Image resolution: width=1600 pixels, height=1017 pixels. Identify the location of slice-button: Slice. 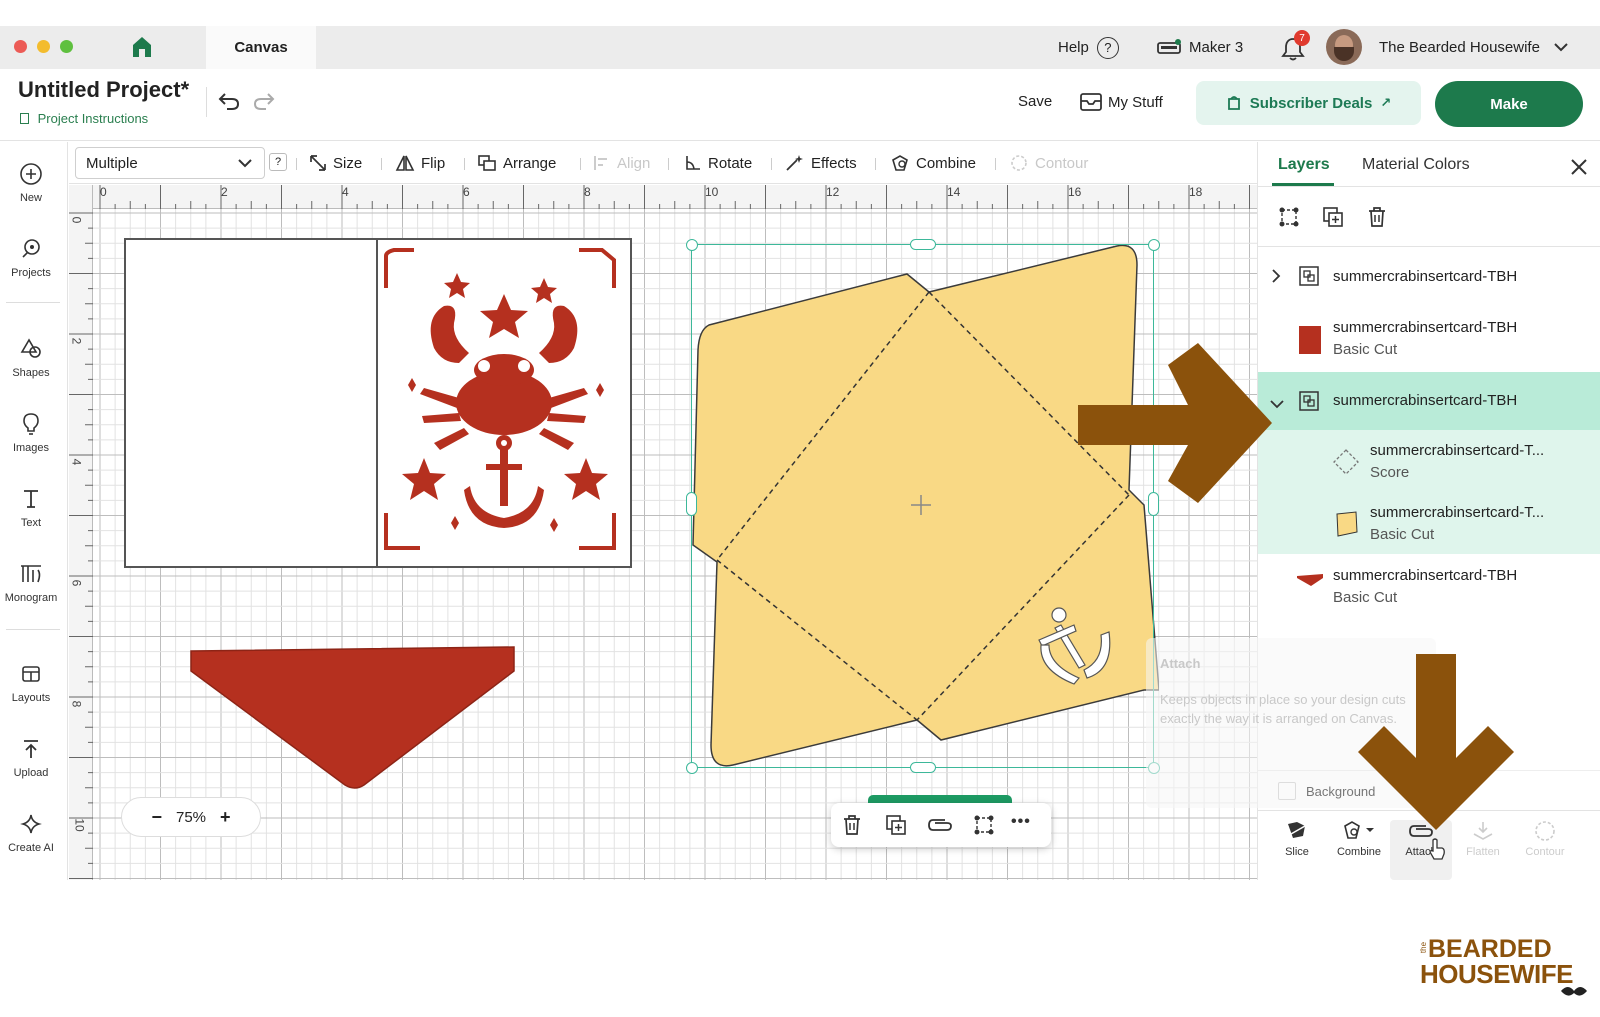
(1297, 850).